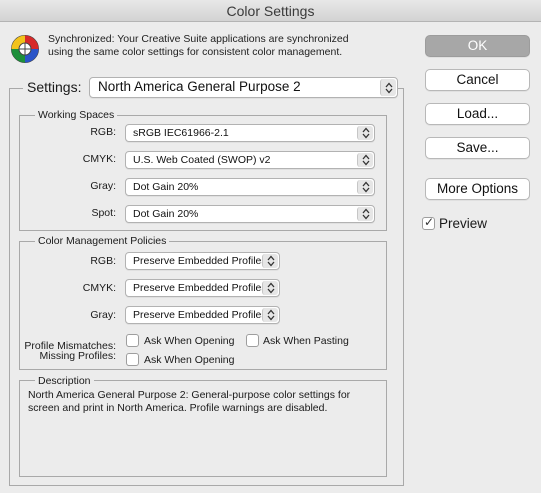 This screenshot has height=493, width=541. What do you see at coordinates (463, 223) in the screenshot?
I see `preview-label: Preview` at bounding box center [463, 223].